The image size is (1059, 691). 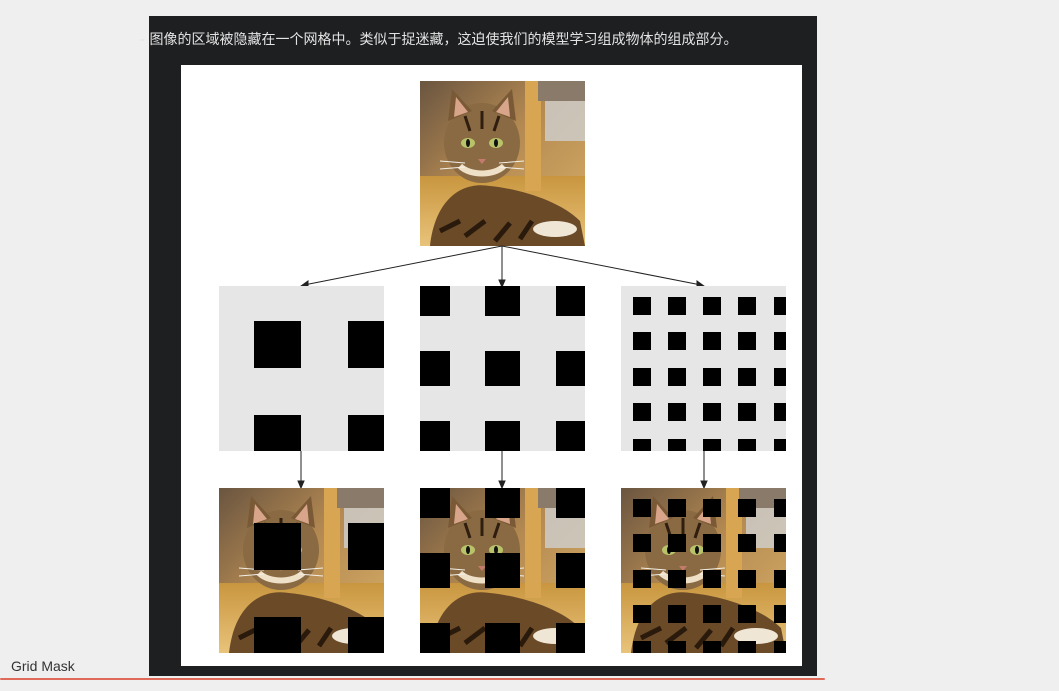 What do you see at coordinates (502, 368) in the screenshot?
I see `medium-grid-mask` at bounding box center [502, 368].